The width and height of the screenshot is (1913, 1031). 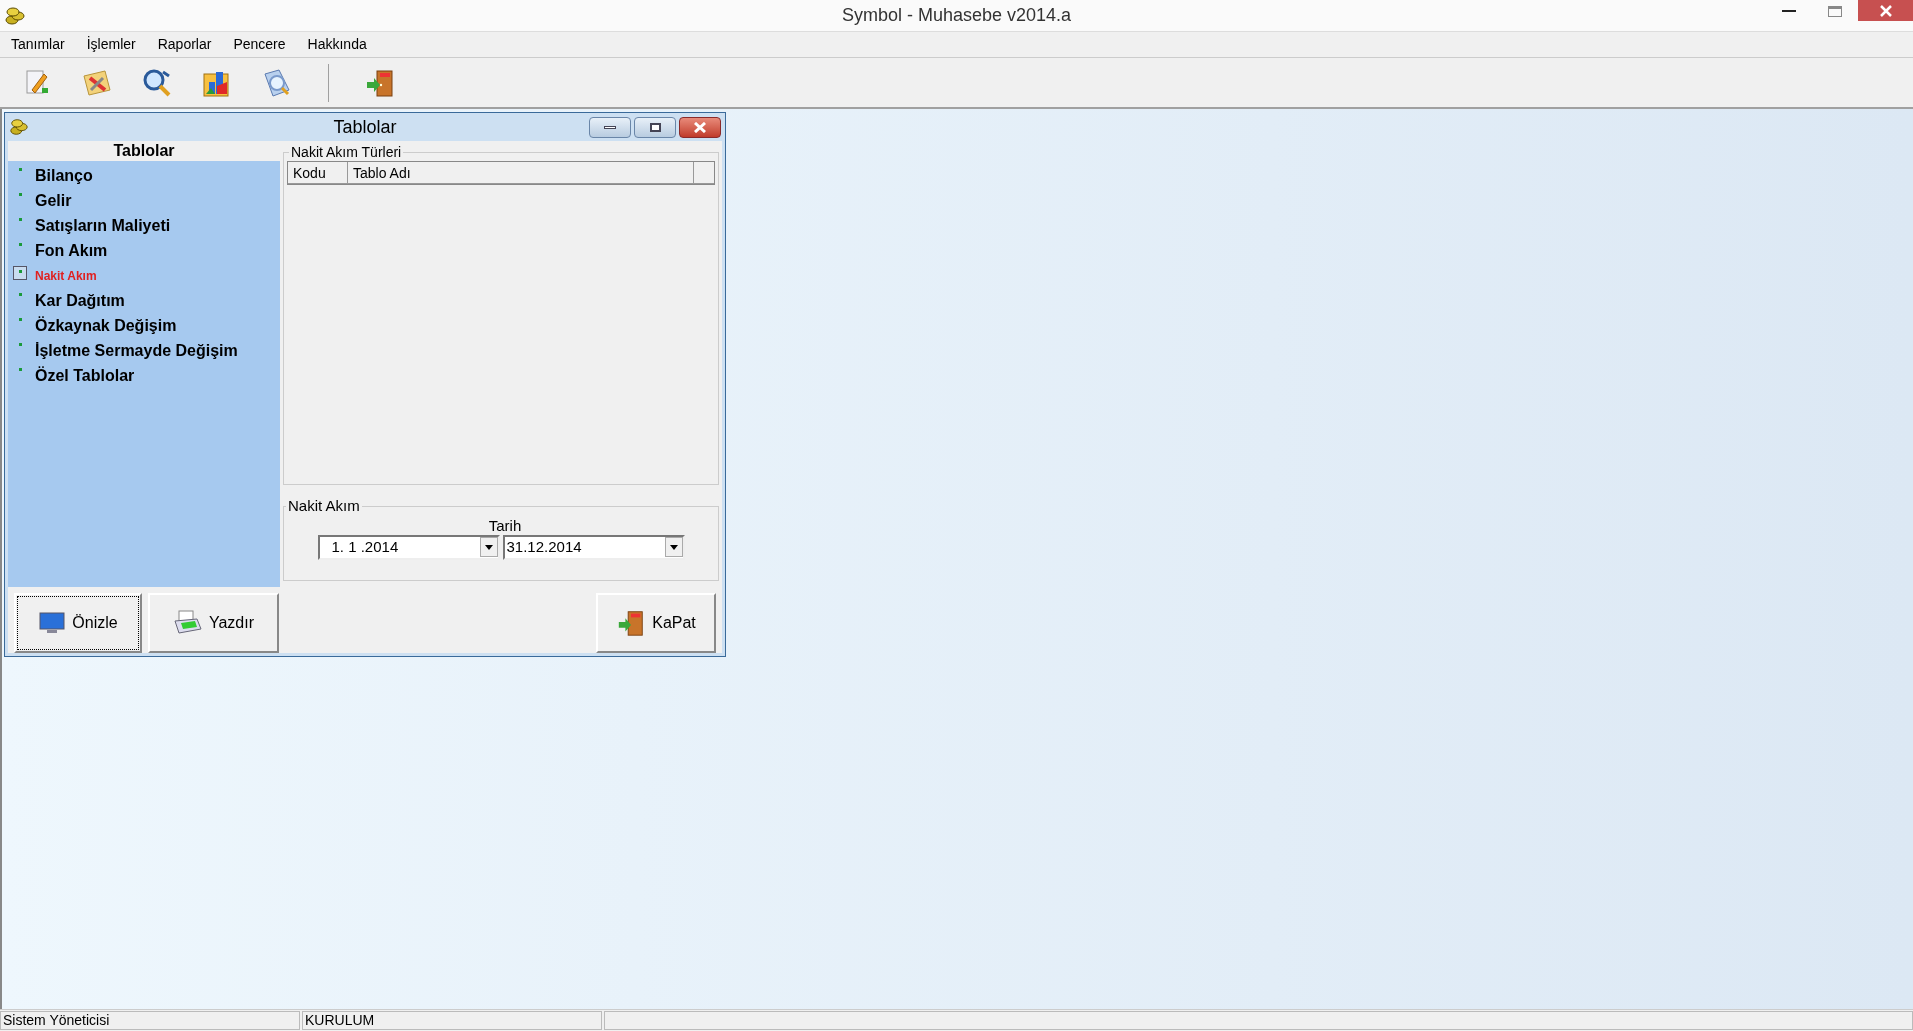 I want to click on status-panel: Sistem Yöneticisi, so click(x=150, y=1020).